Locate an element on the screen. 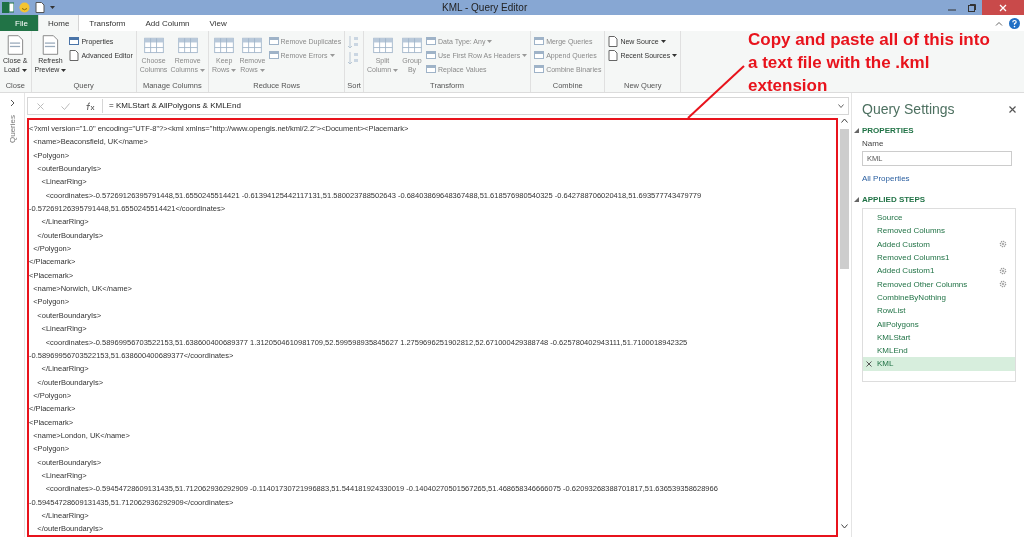 This screenshot has width=1024, height=537. file-tab: File is located at coordinates (19, 23).